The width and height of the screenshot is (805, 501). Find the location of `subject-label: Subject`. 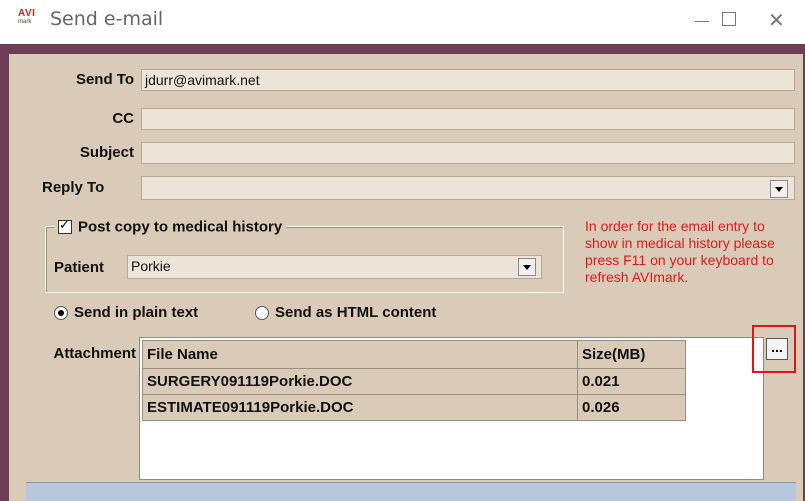

subject-label: Subject is located at coordinates (106, 152).